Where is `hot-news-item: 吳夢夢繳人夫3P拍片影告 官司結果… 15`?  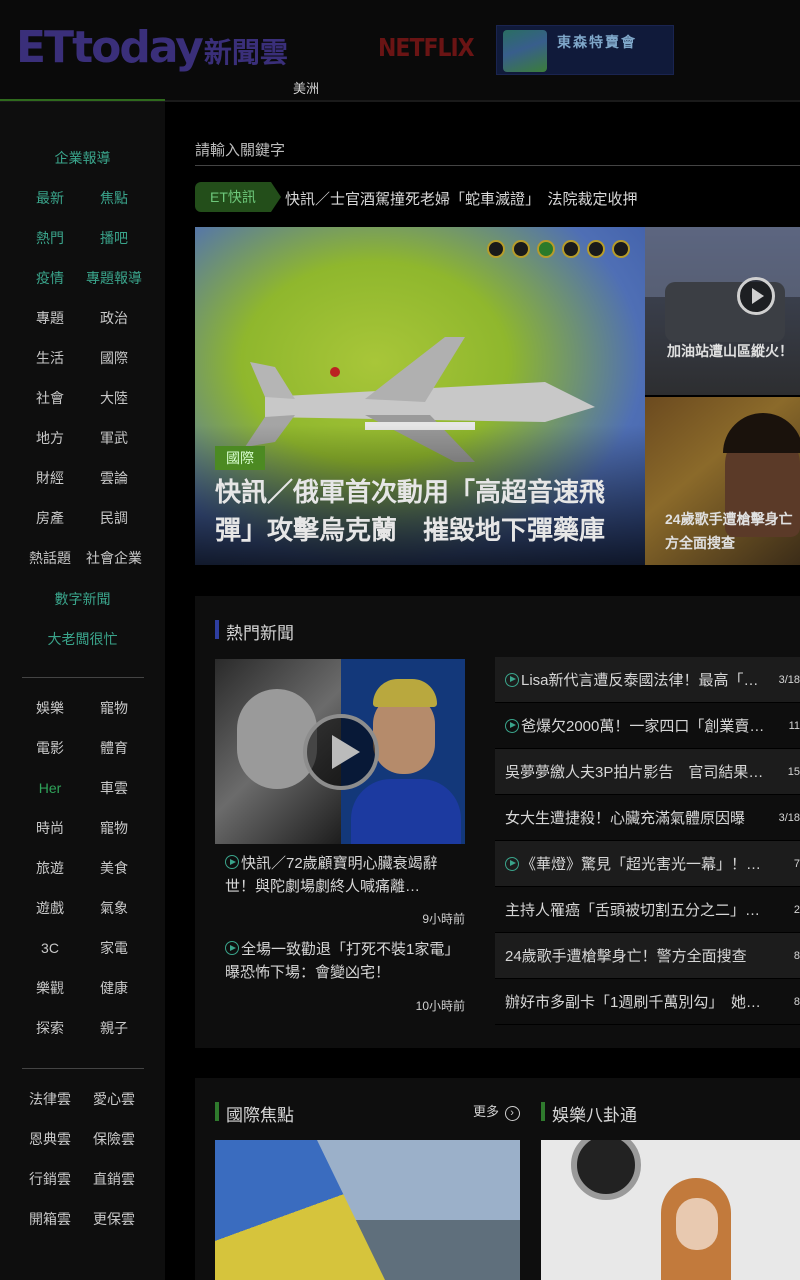
hot-news-item: 吳夢夢繳人夫3P拍片影告 官司結果… 15 is located at coordinates (647, 772).